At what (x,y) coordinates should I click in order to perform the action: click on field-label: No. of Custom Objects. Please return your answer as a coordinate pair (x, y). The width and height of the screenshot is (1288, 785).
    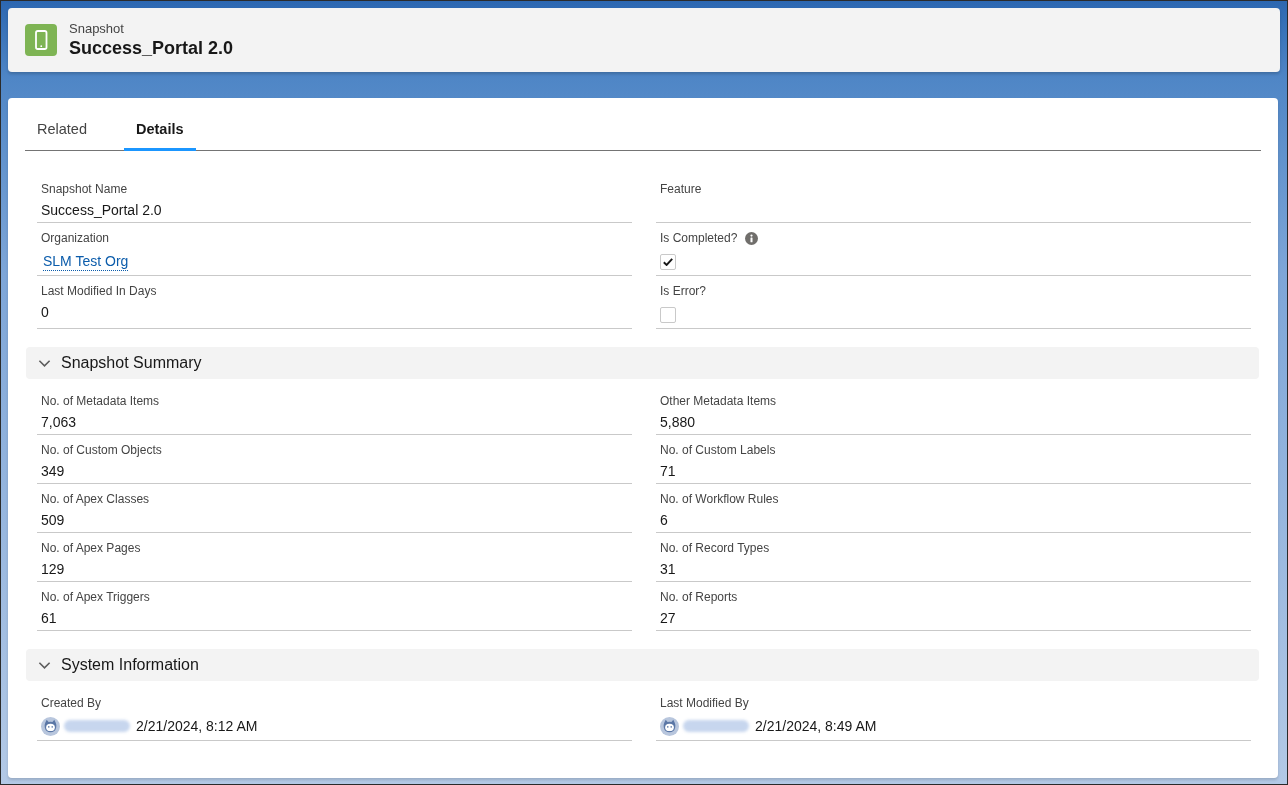
    Looking at the image, I should click on (101, 450).